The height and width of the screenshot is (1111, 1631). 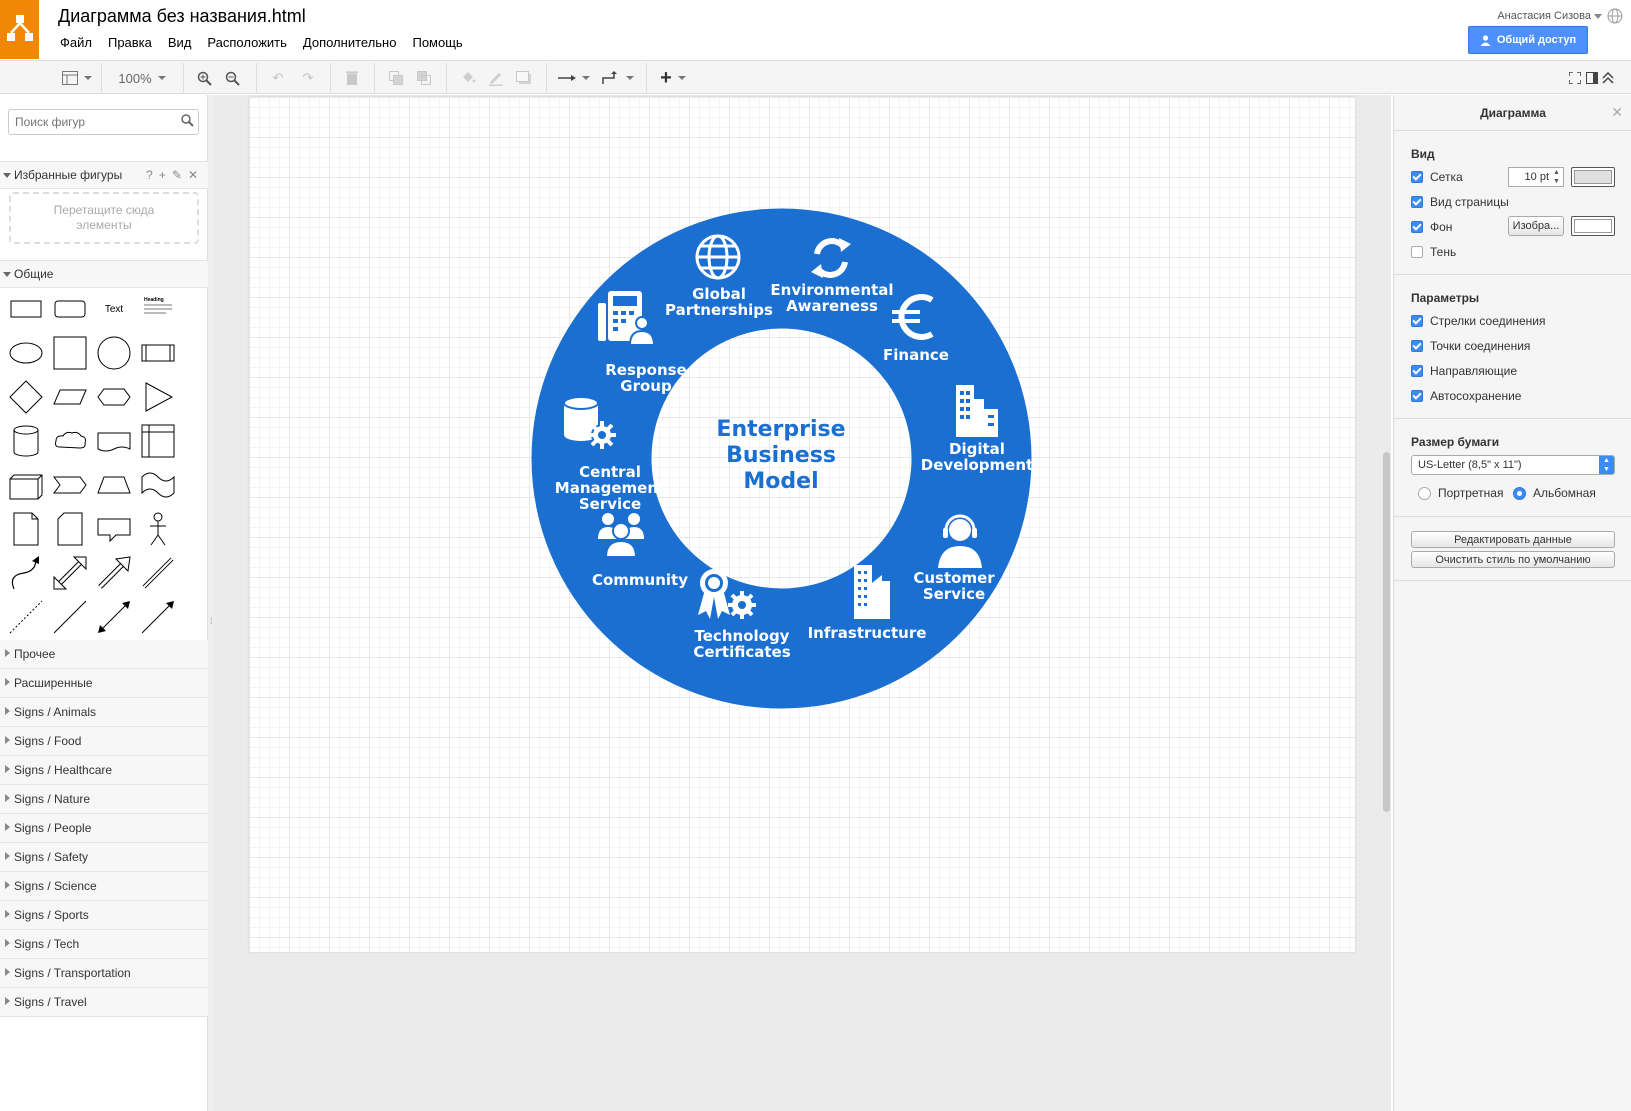 What do you see at coordinates (104, 218) in the screenshot?
I see `favorites-drop-zone: Перетащите сюда элементы` at bounding box center [104, 218].